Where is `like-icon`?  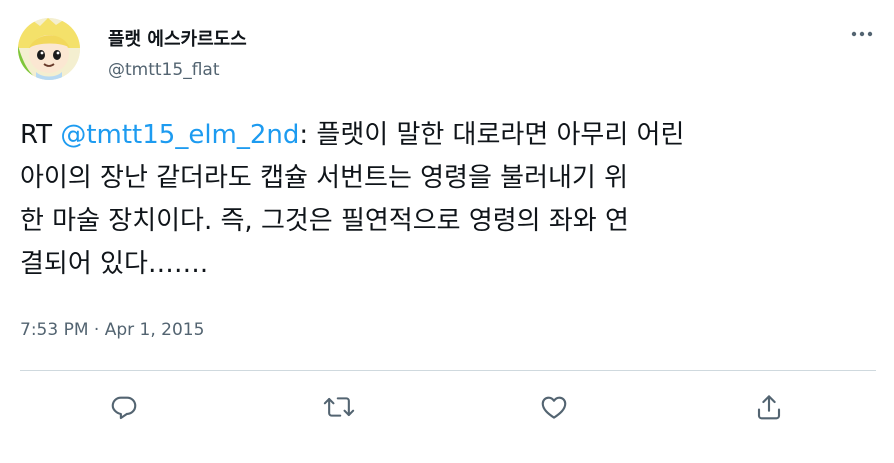 like-icon is located at coordinates (554, 407).